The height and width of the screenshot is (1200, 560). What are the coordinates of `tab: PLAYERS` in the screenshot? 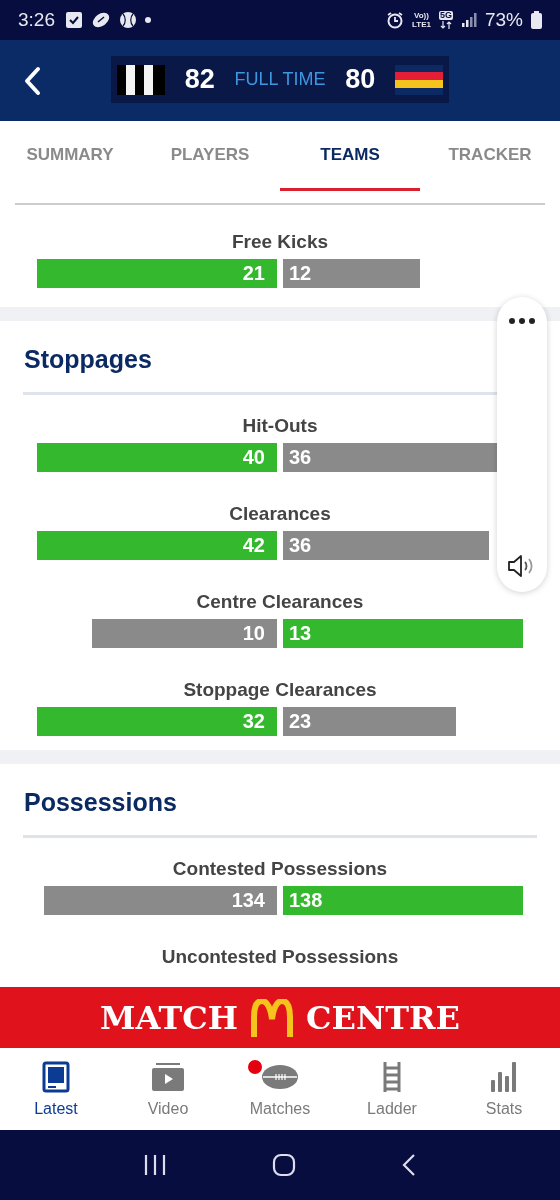 It's located at (210, 156).